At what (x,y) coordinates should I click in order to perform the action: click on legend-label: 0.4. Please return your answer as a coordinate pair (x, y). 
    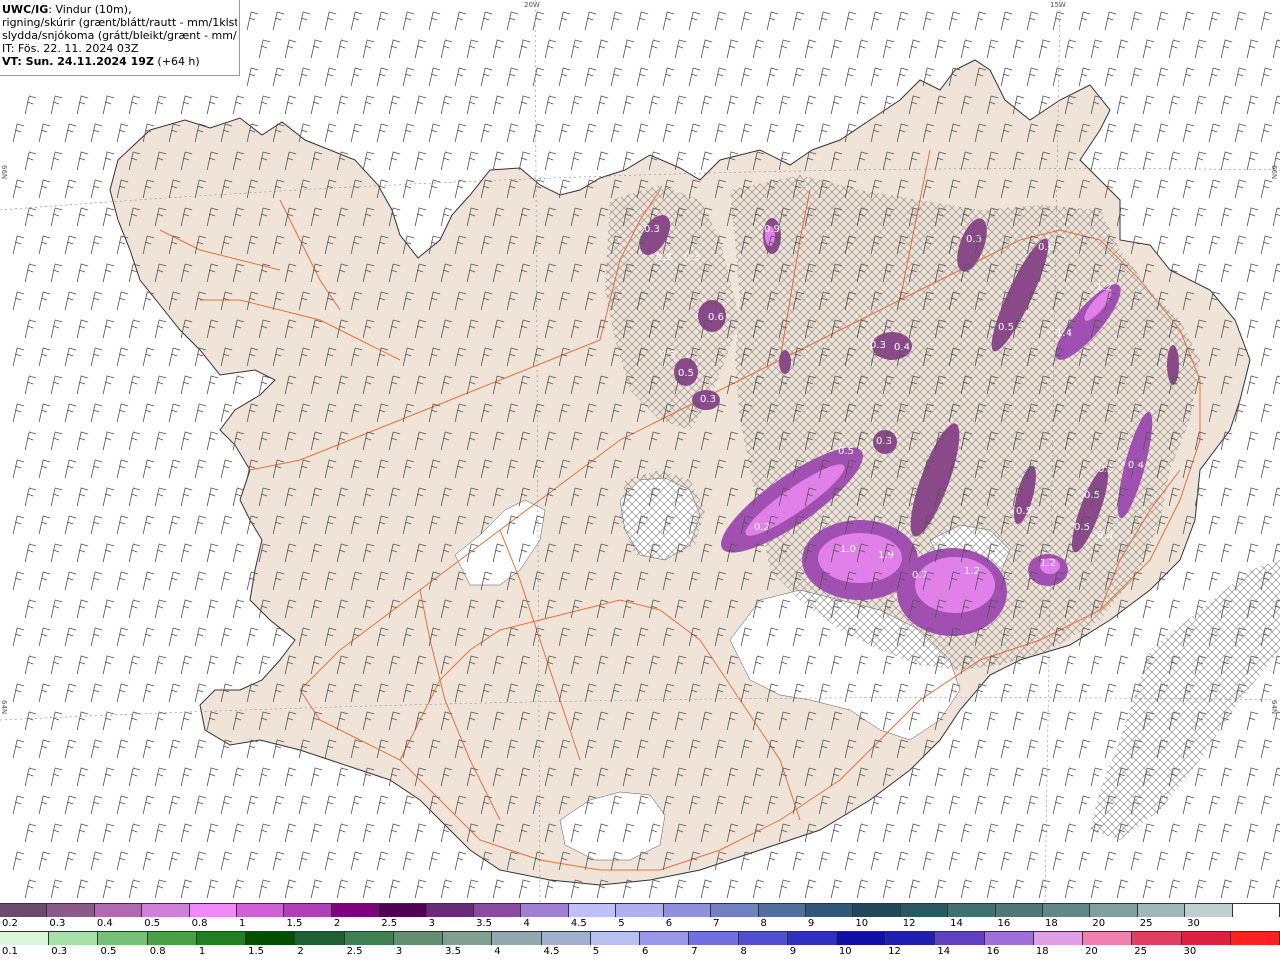
    Looking at the image, I should click on (104, 923).